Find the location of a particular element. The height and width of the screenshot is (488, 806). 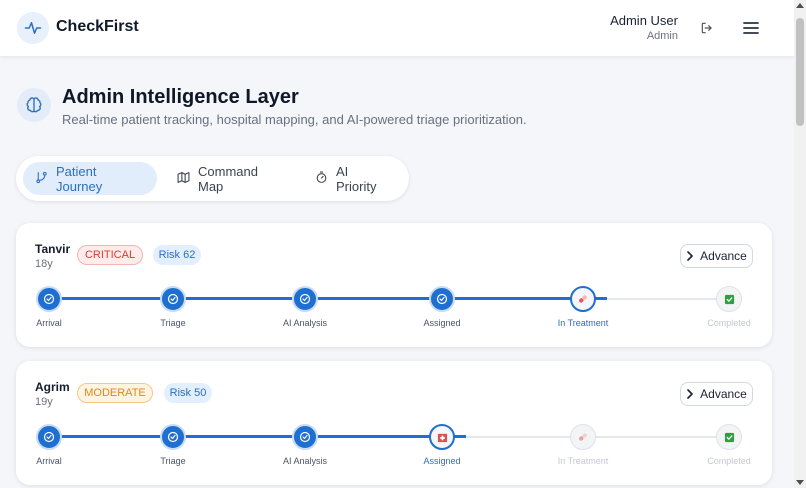

page-title: Admin Intelligence Layer is located at coordinates (180, 97).